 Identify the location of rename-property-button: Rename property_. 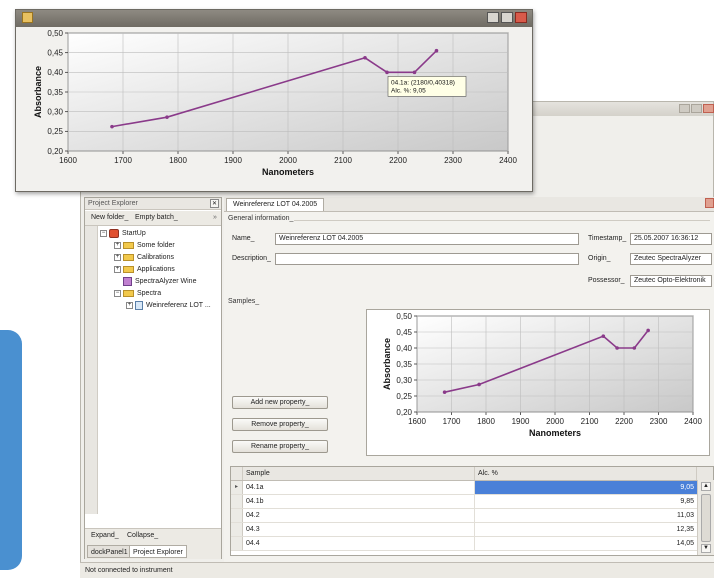
(280, 446).